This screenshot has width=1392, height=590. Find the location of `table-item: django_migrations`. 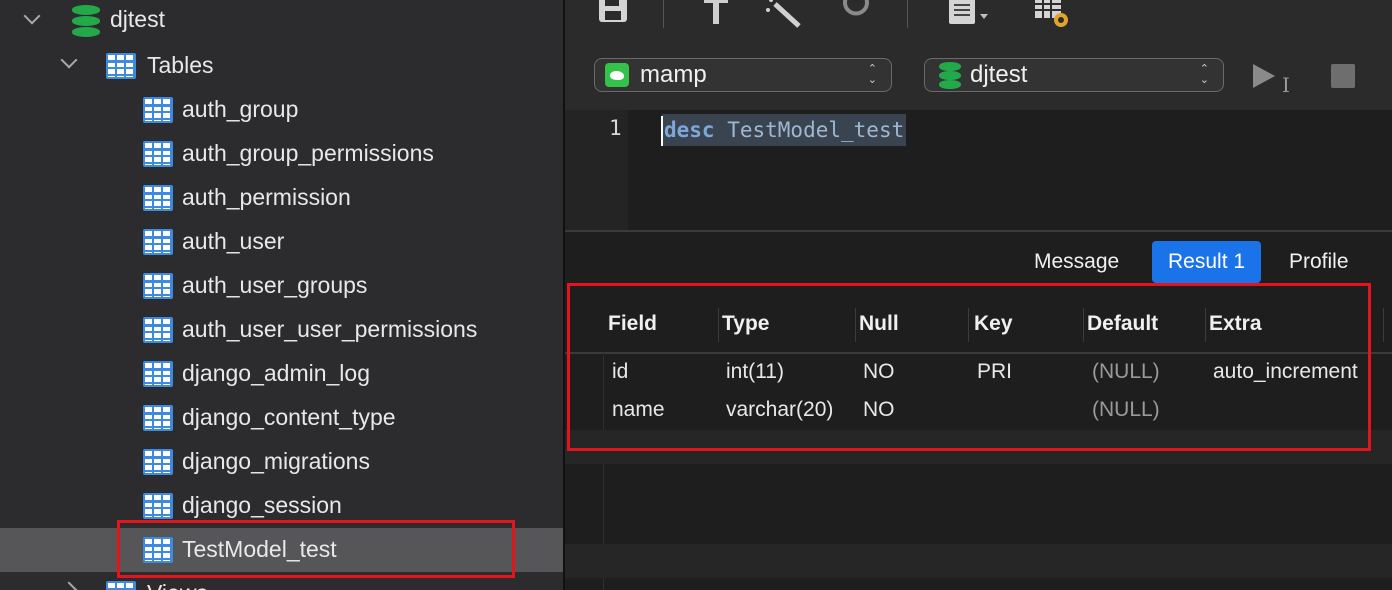

table-item: django_migrations is located at coordinates (281, 462).